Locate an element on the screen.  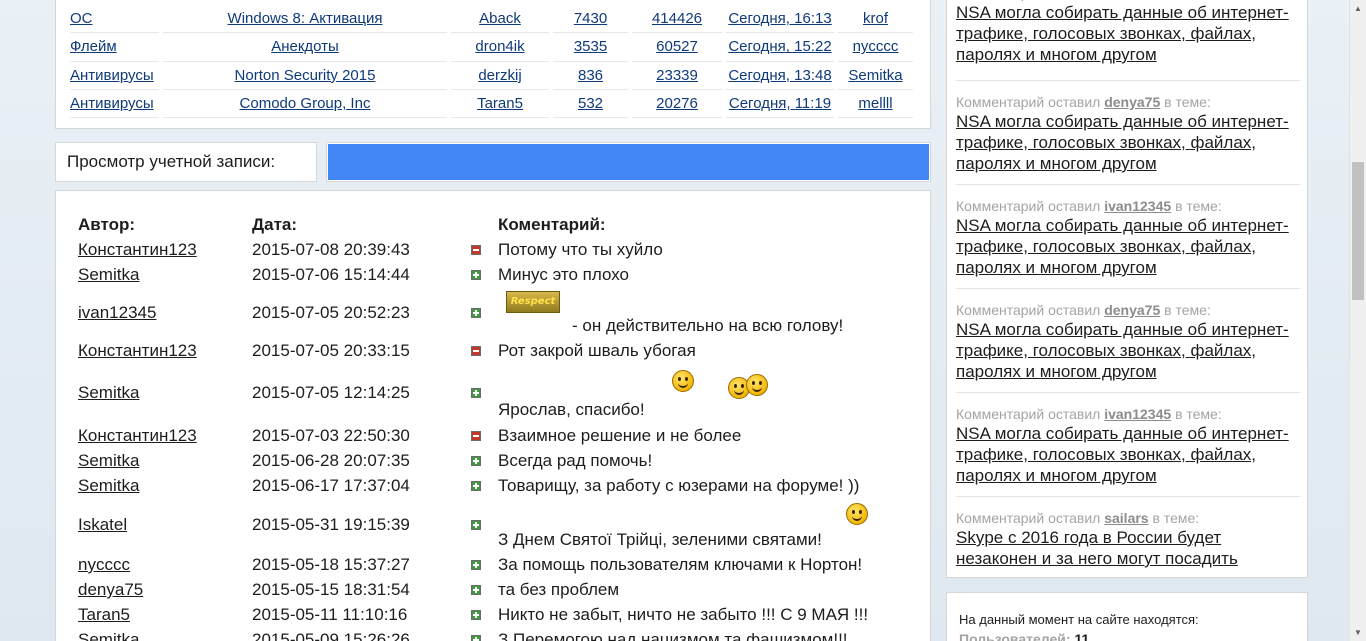
topic-views-link: 60527 is located at coordinates (677, 46).